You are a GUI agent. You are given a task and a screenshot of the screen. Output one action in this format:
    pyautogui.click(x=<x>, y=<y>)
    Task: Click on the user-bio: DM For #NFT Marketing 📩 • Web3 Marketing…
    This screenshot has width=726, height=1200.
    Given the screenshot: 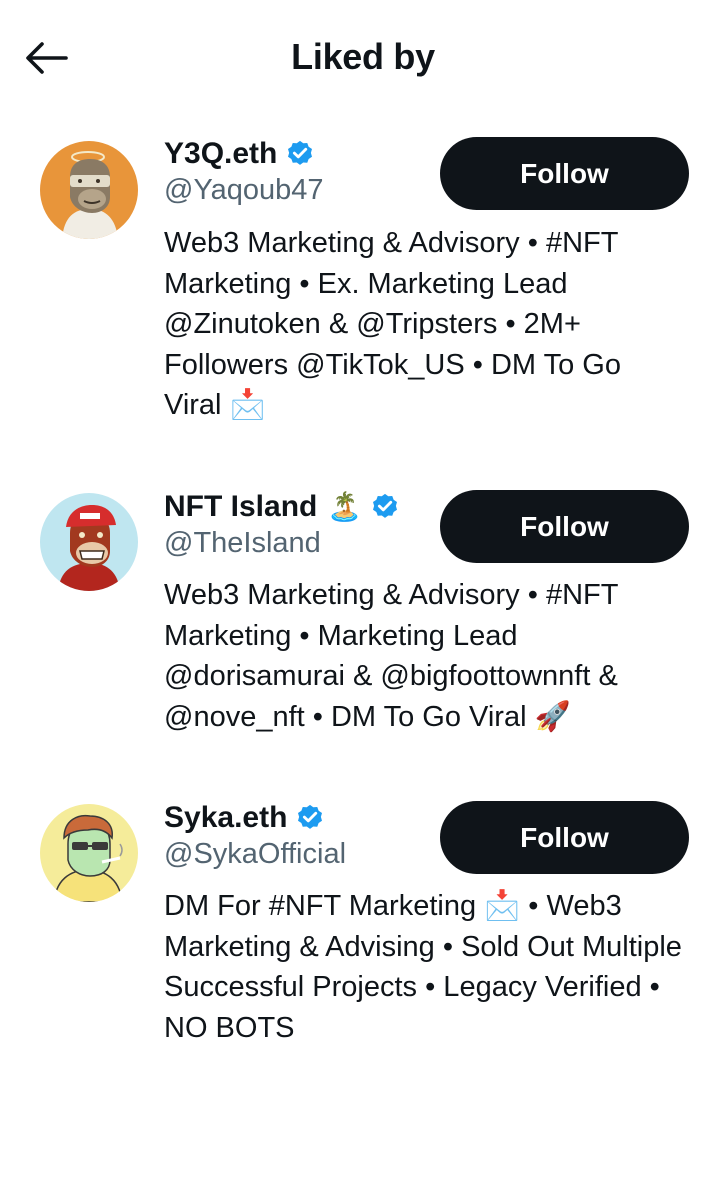 What is the action you would take?
    pyautogui.click(x=423, y=967)
    